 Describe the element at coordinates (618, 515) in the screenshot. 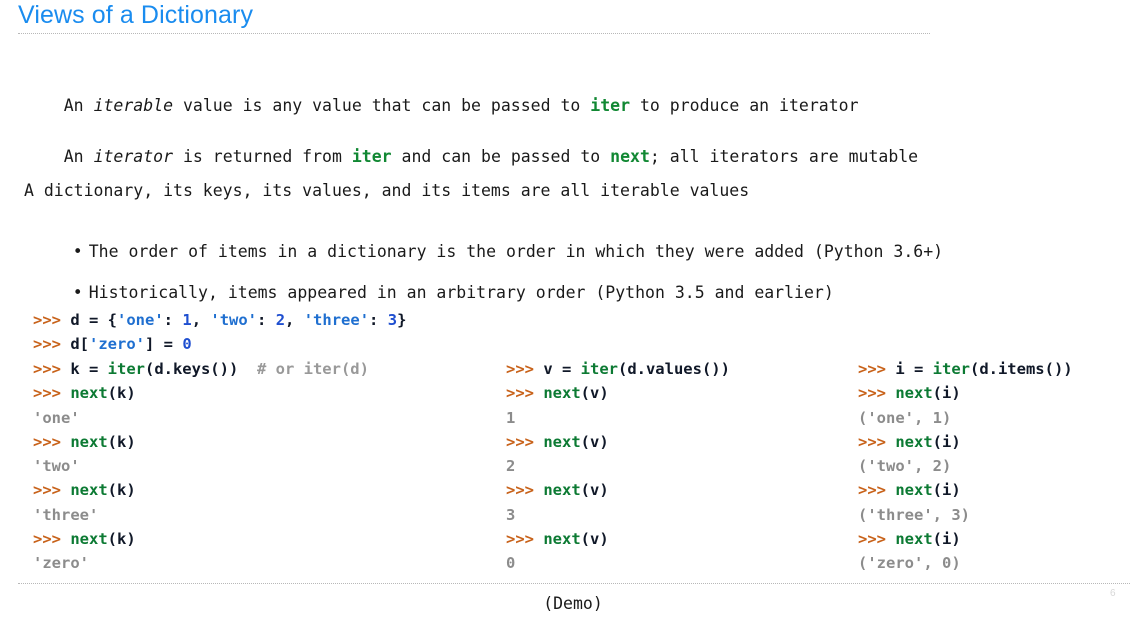

I see `code-line: 3` at that location.